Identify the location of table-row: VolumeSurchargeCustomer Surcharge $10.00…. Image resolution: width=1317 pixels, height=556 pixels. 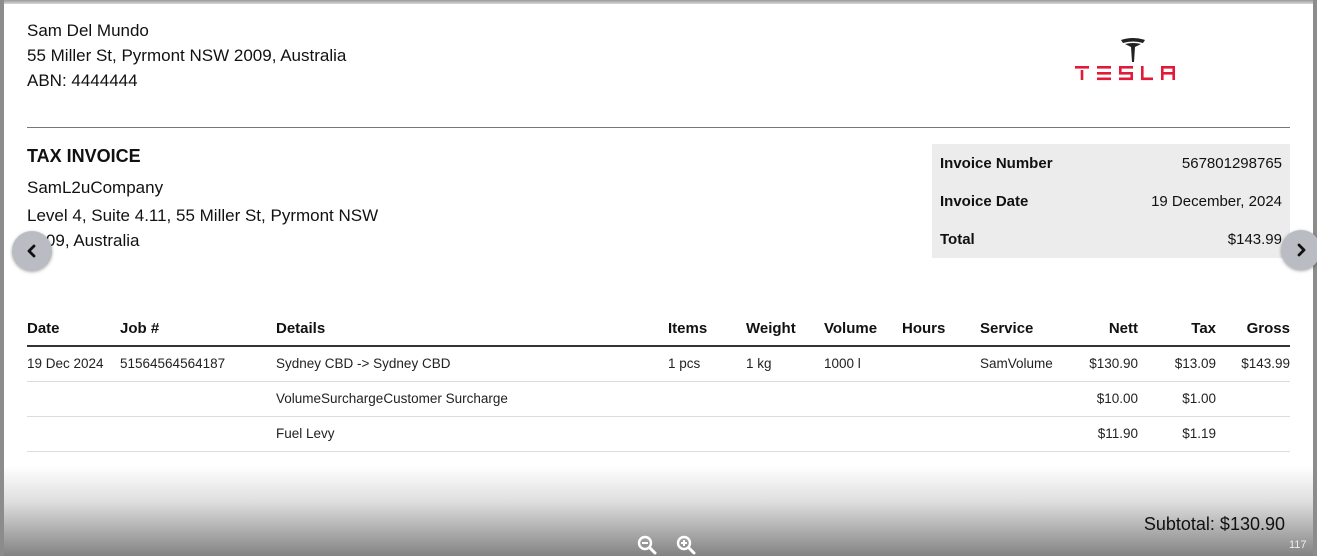
(658, 399).